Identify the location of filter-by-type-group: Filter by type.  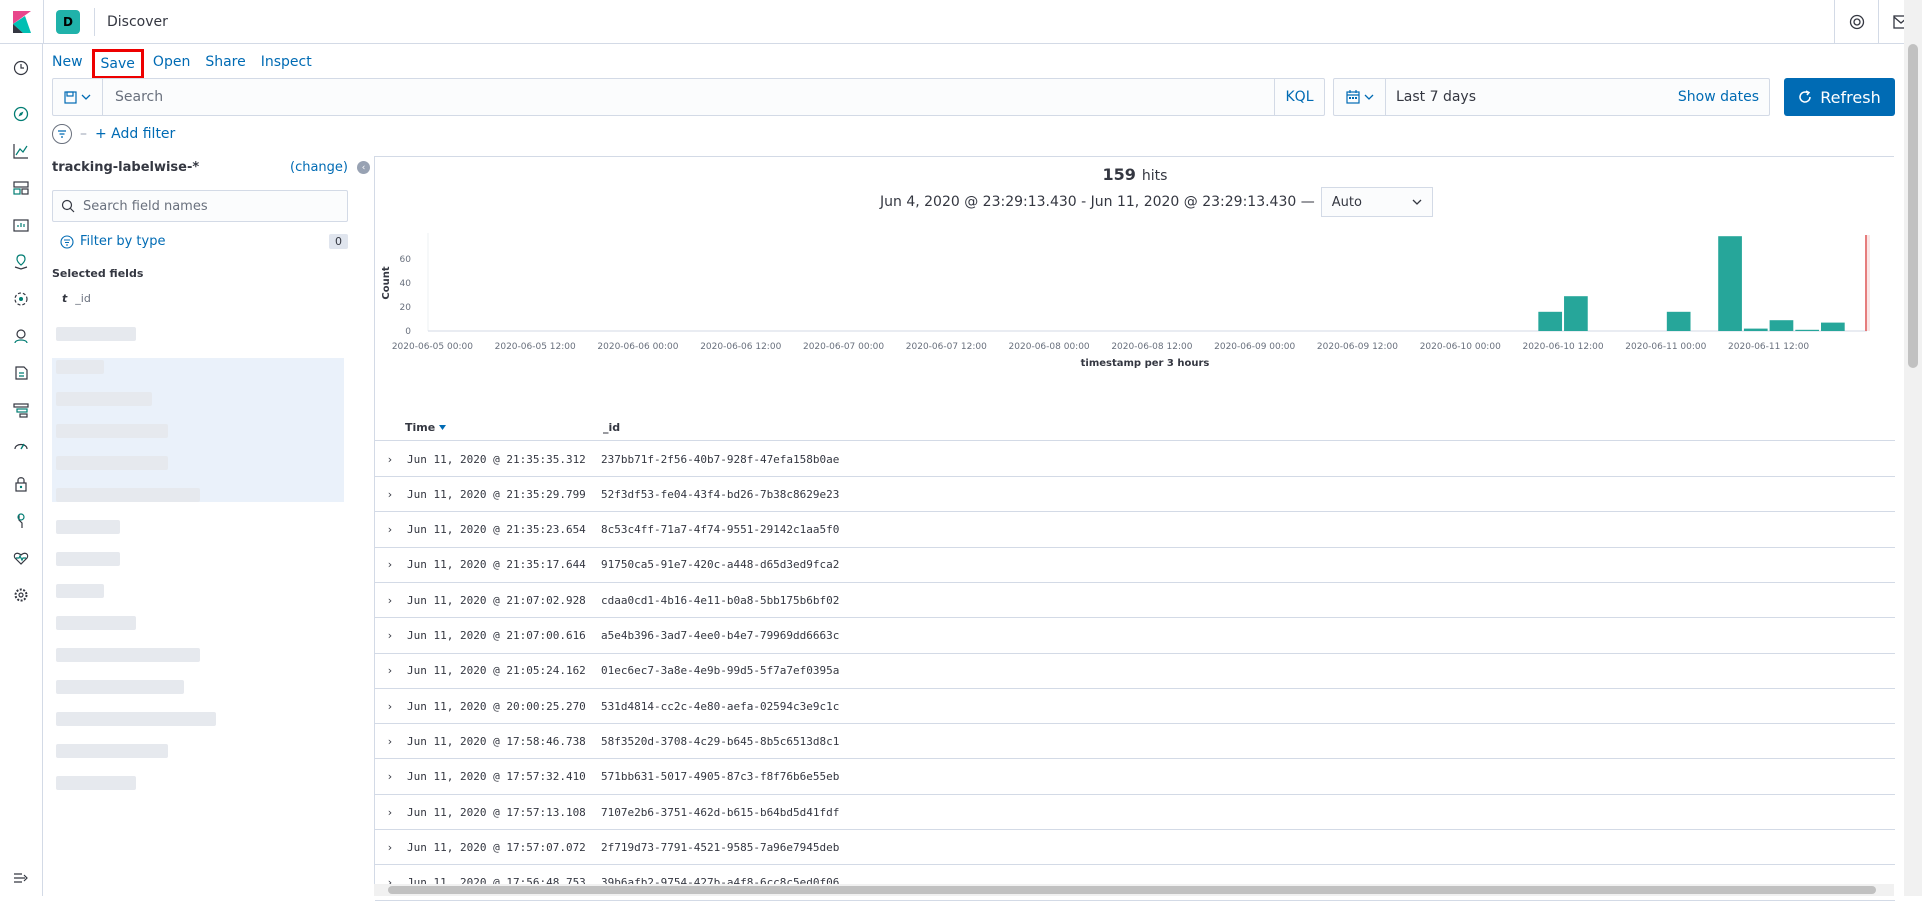
(112, 241).